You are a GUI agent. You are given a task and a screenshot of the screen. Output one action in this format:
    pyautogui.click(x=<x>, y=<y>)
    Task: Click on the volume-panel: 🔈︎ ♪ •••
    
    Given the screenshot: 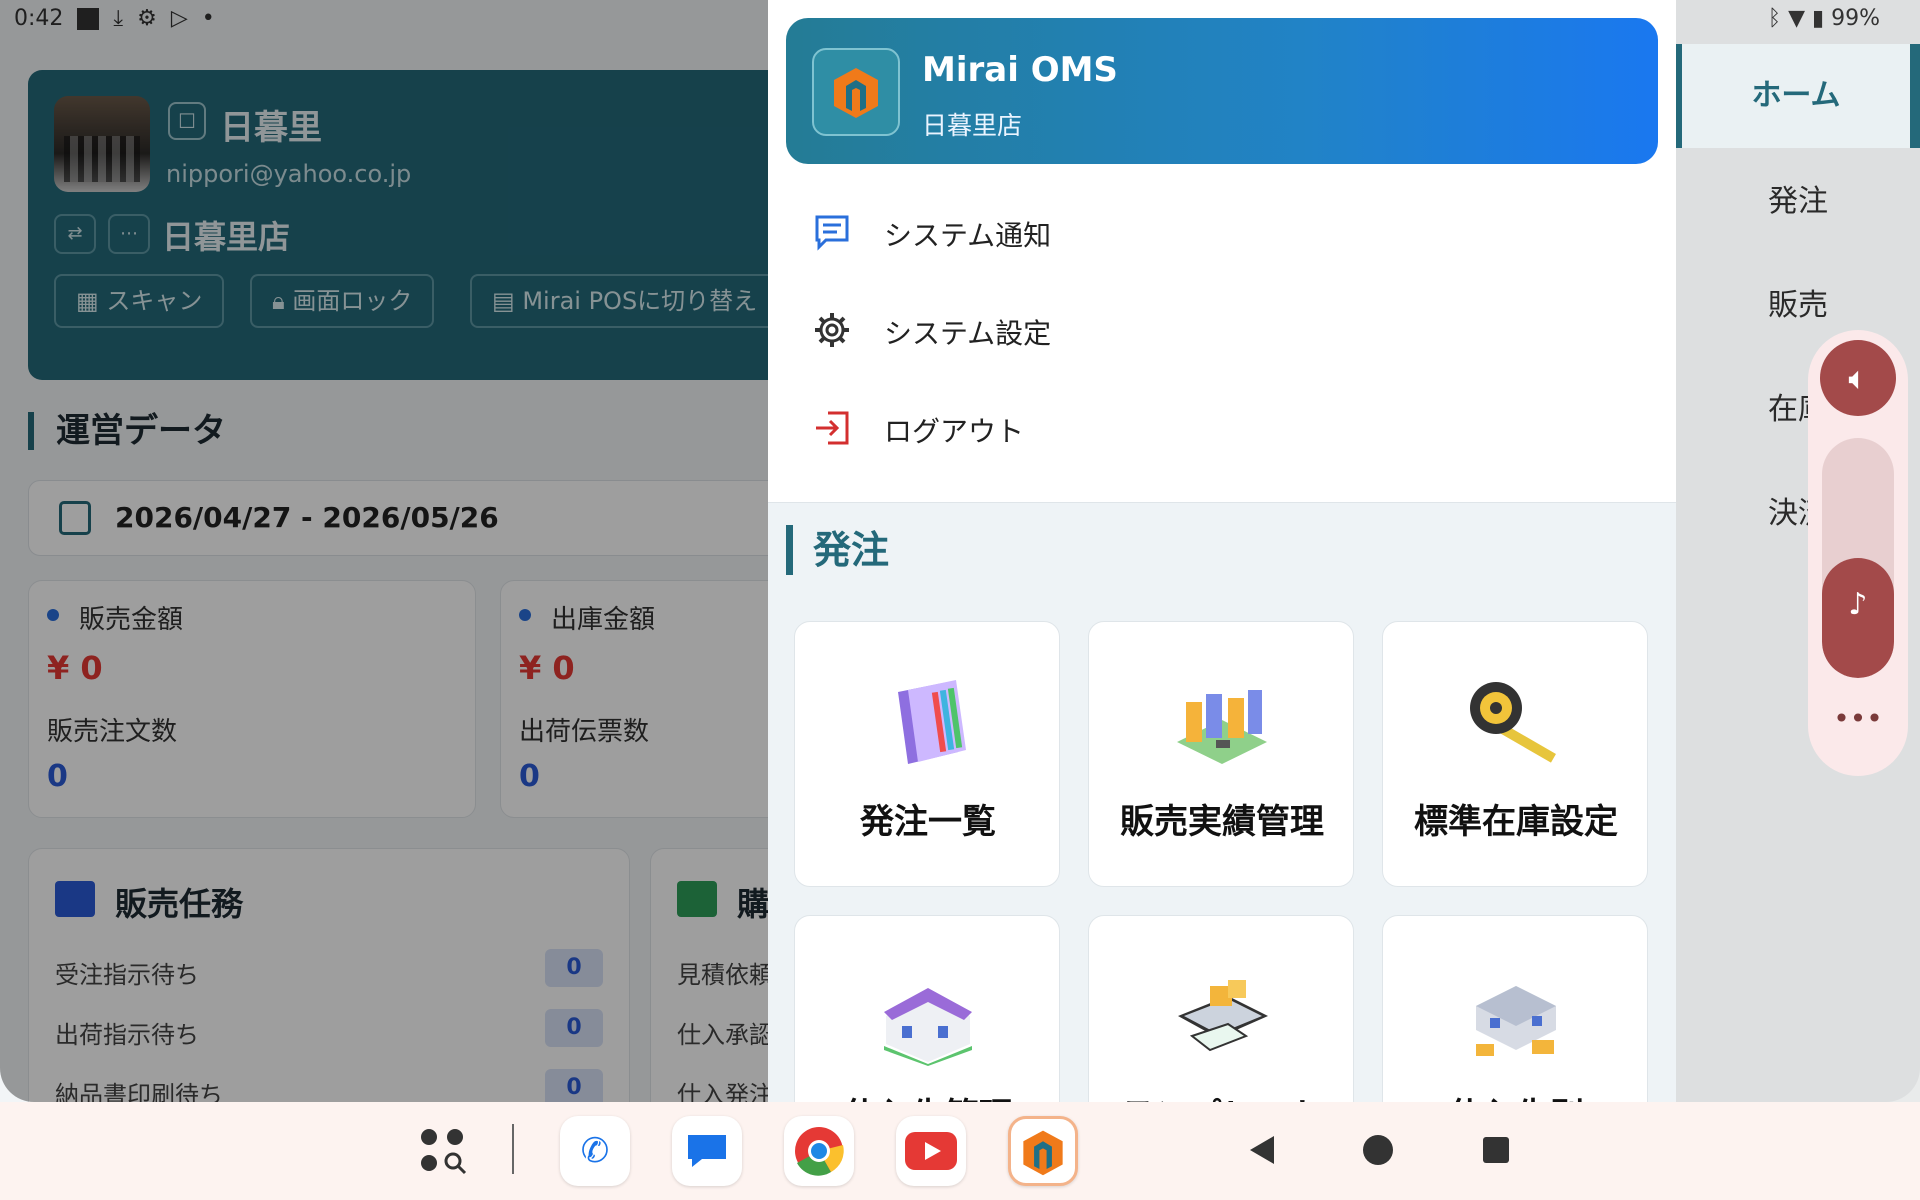 What is the action you would take?
    pyautogui.click(x=1858, y=553)
    